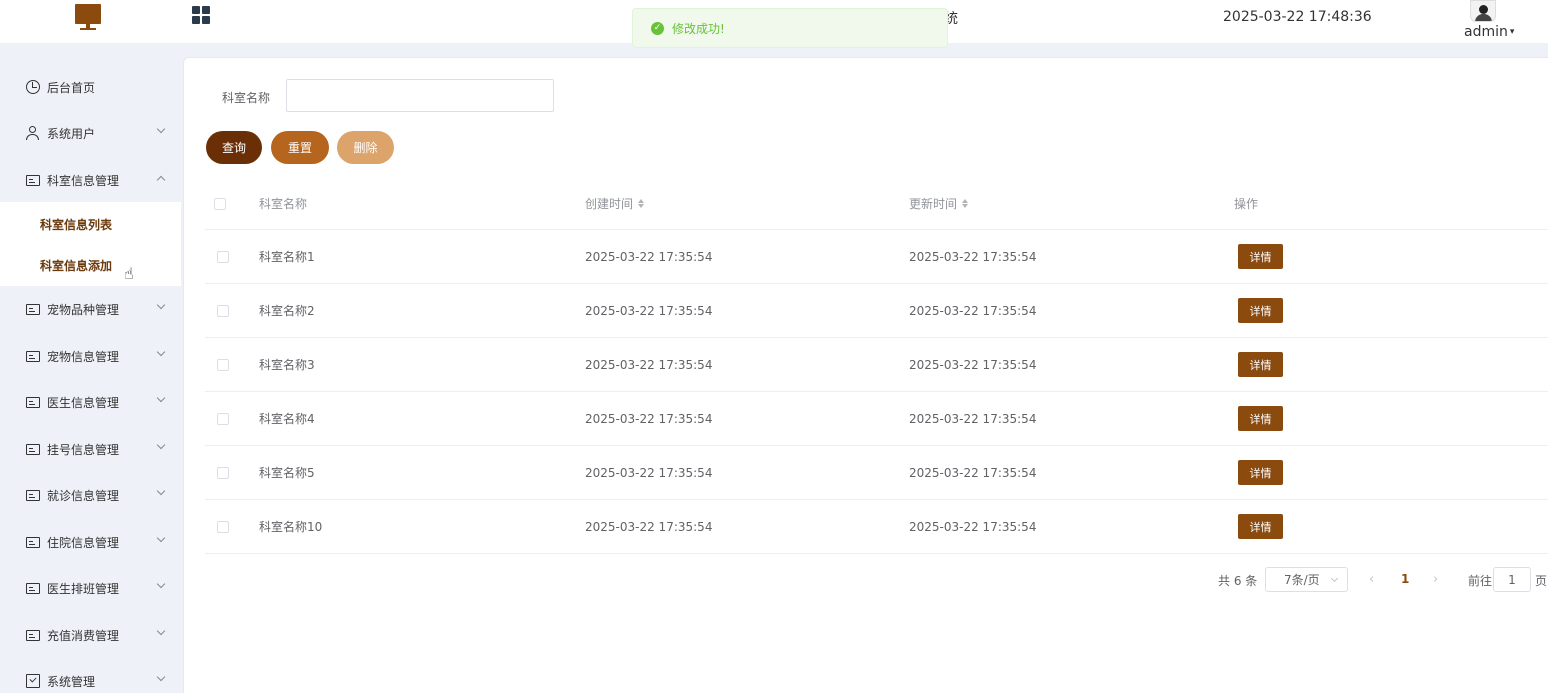  Describe the element at coordinates (83, 588) in the screenshot. I see `sidebar-item-label: 医生排班管理` at that location.